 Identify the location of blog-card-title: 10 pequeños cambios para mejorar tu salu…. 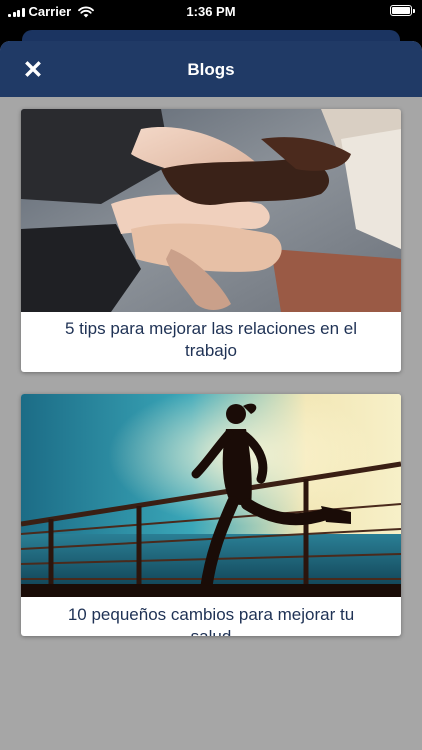
(211, 620).